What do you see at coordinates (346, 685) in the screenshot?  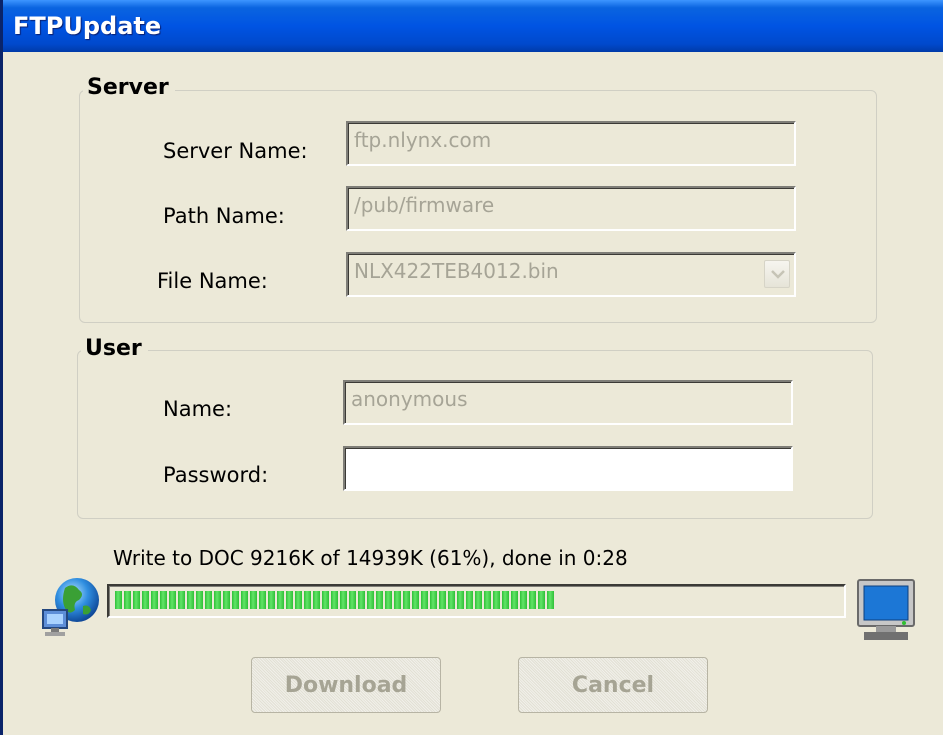 I see `download-button: Download` at bounding box center [346, 685].